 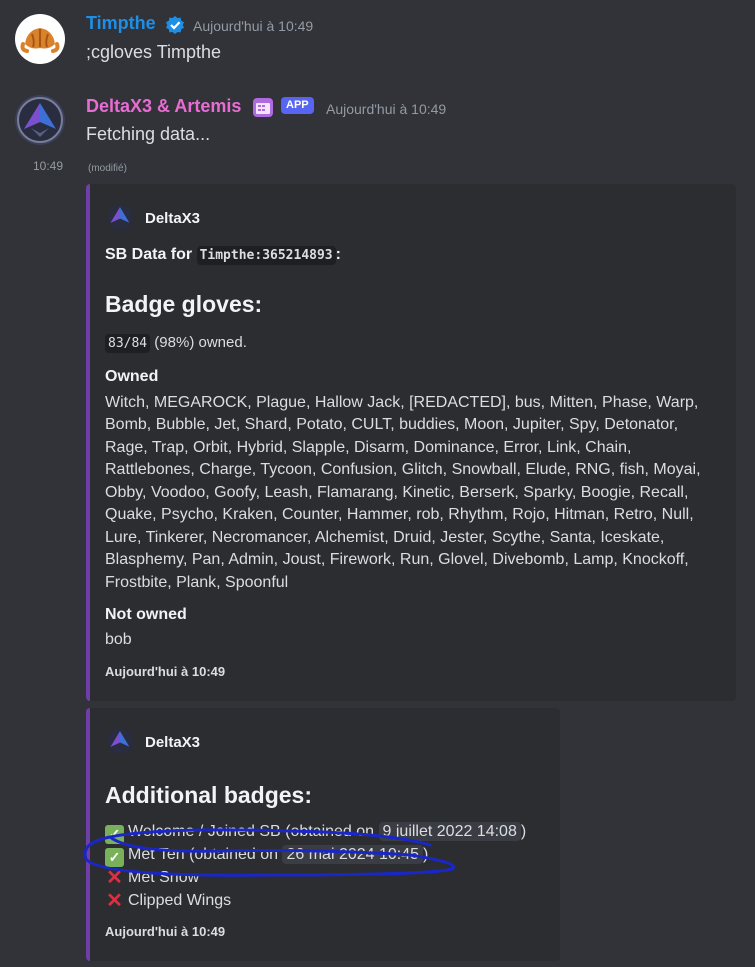 I want to click on avatar-deltax3, so click(x=40, y=120).